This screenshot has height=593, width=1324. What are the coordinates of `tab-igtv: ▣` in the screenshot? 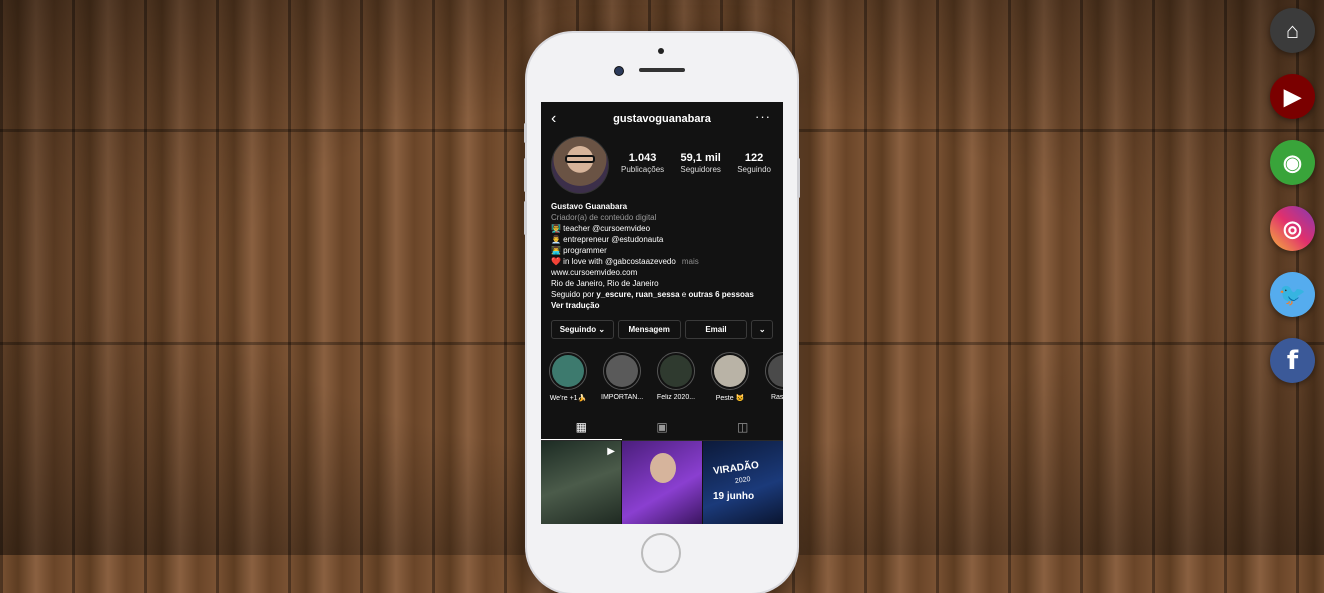 It's located at (662, 427).